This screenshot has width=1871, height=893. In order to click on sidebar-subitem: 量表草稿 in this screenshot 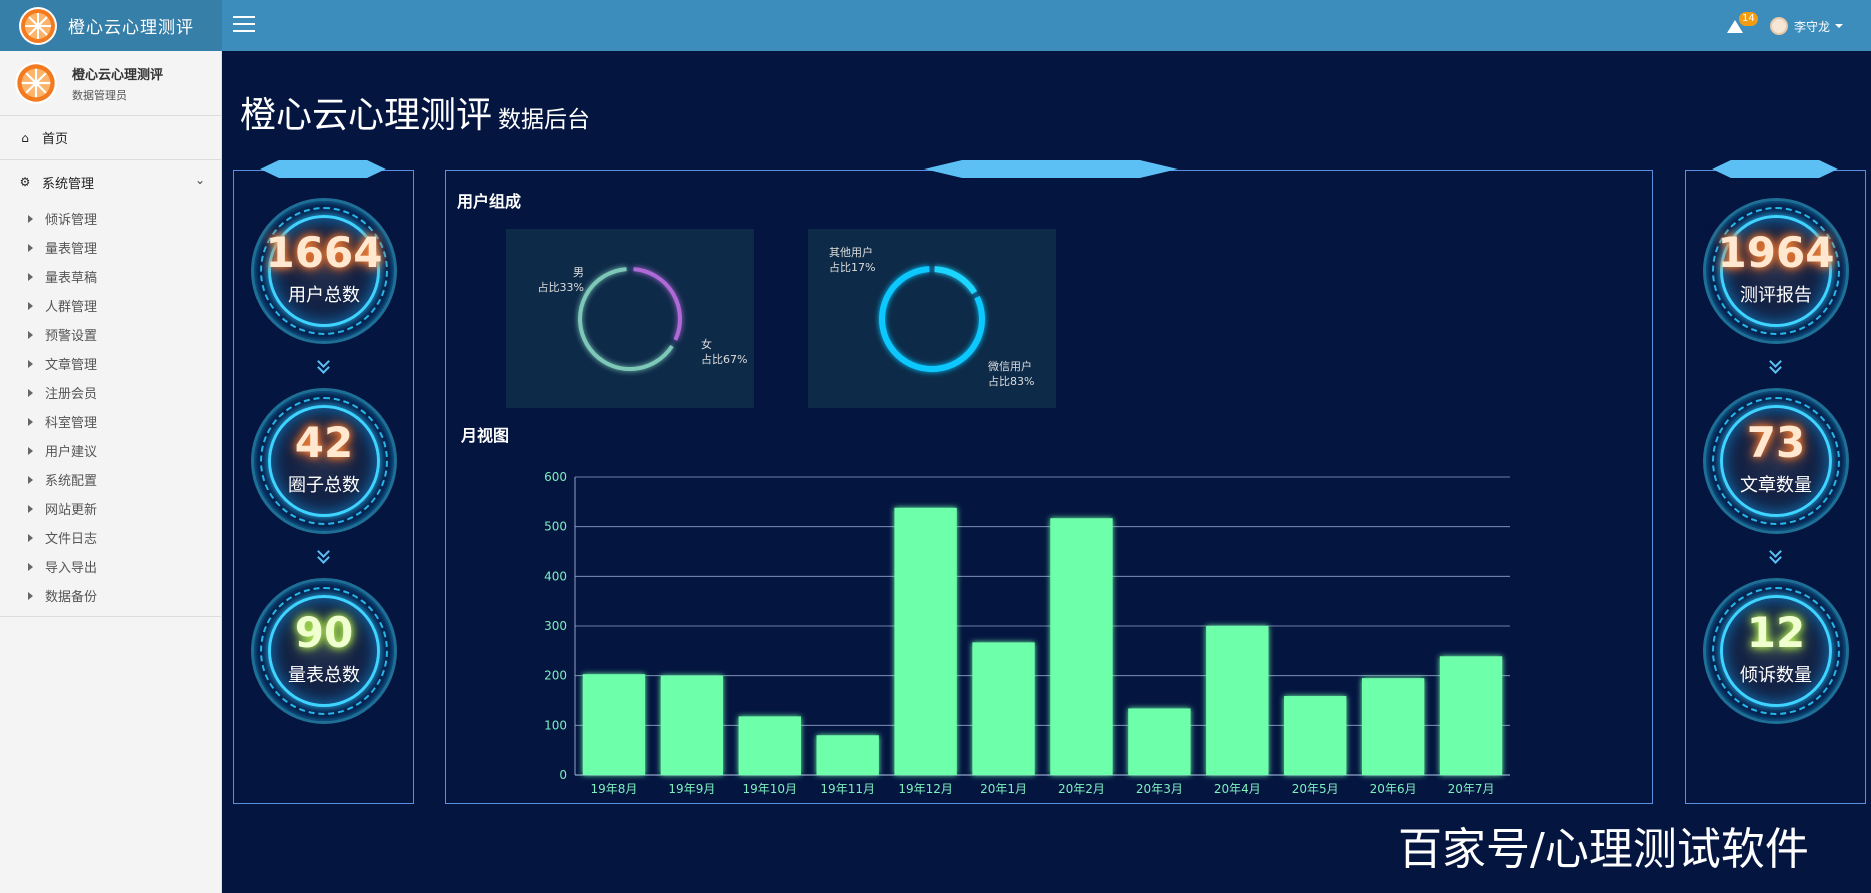, I will do `click(110, 276)`.